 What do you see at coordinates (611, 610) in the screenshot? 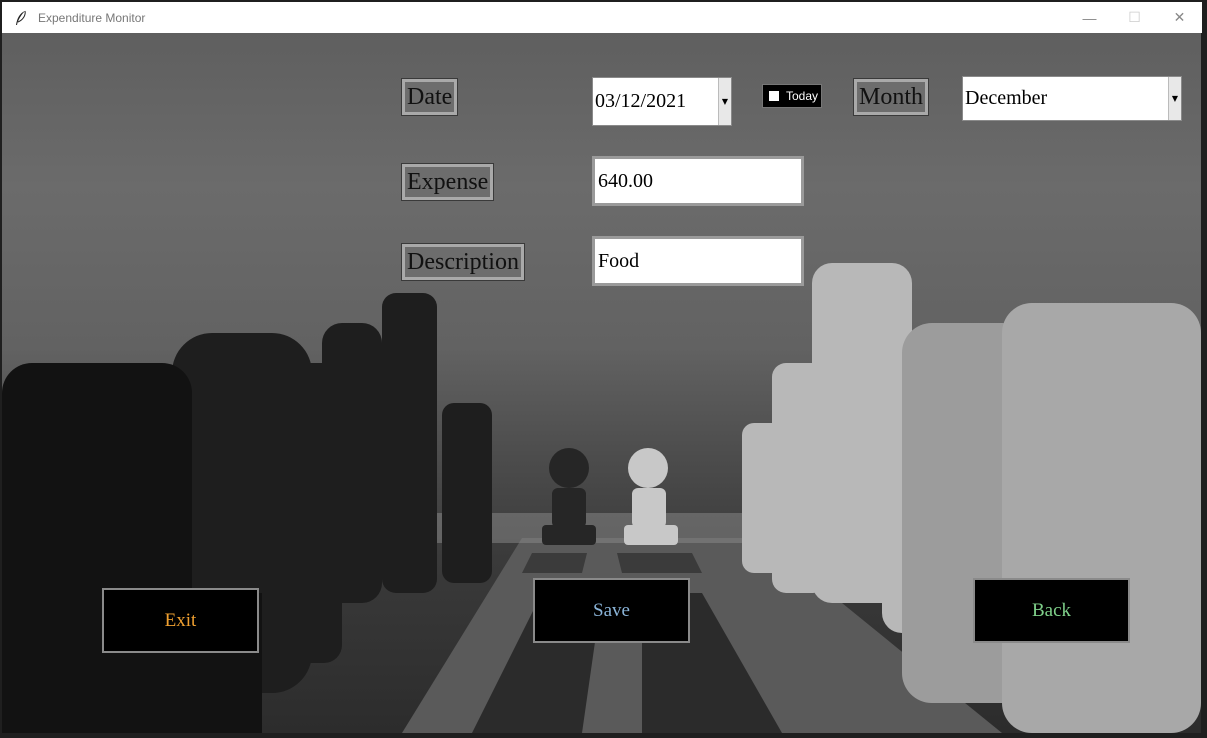
I see `save-button: Save` at bounding box center [611, 610].